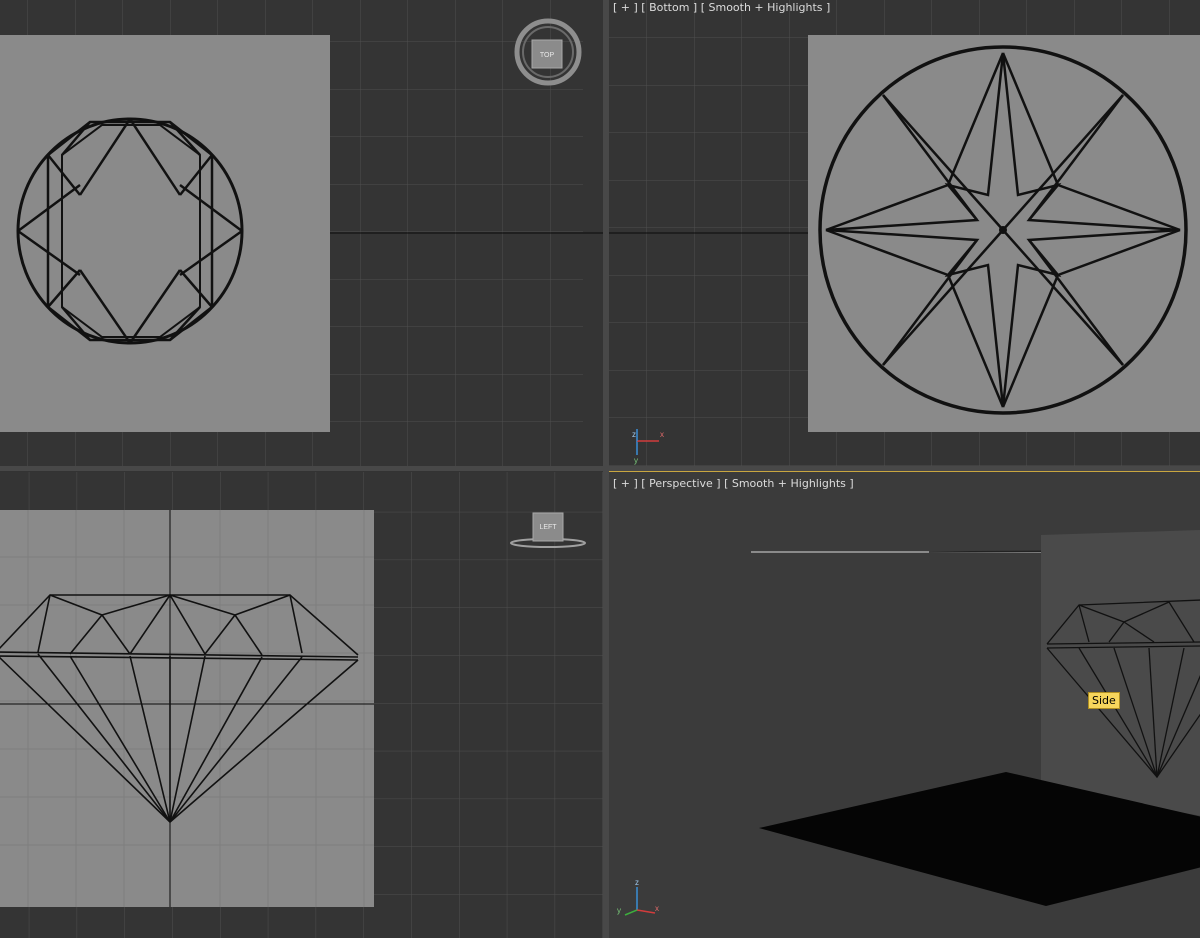 Image resolution: width=1200 pixels, height=938 pixels. Describe the element at coordinates (187, 708) in the screenshot. I see `left-reference-image` at that location.